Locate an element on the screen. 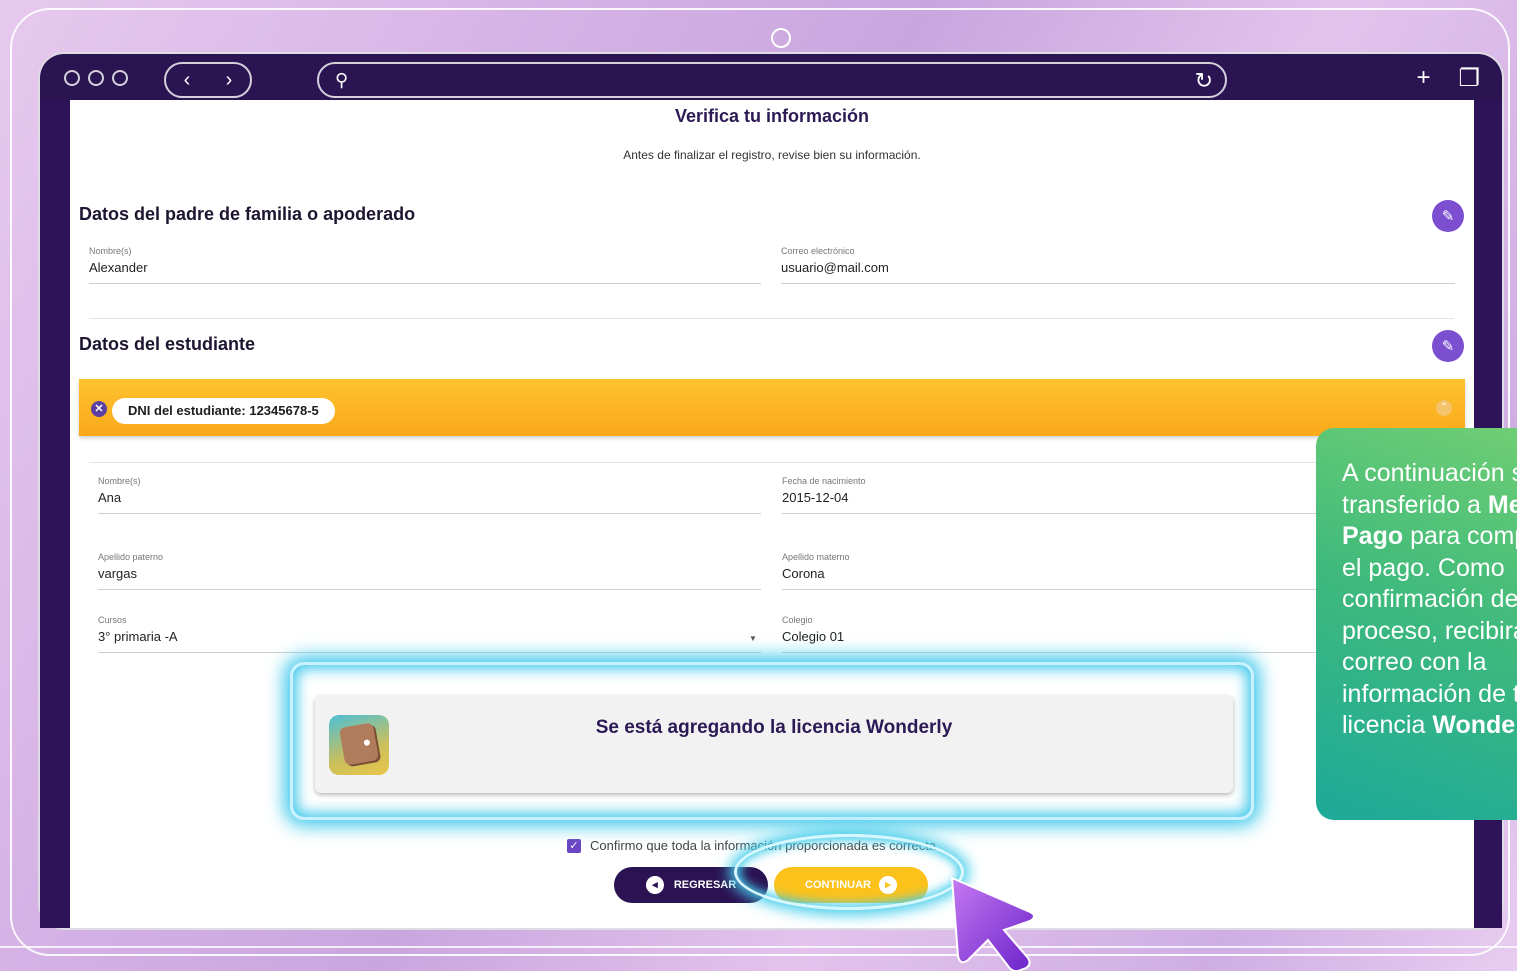  field-value: vargas is located at coordinates (118, 573).